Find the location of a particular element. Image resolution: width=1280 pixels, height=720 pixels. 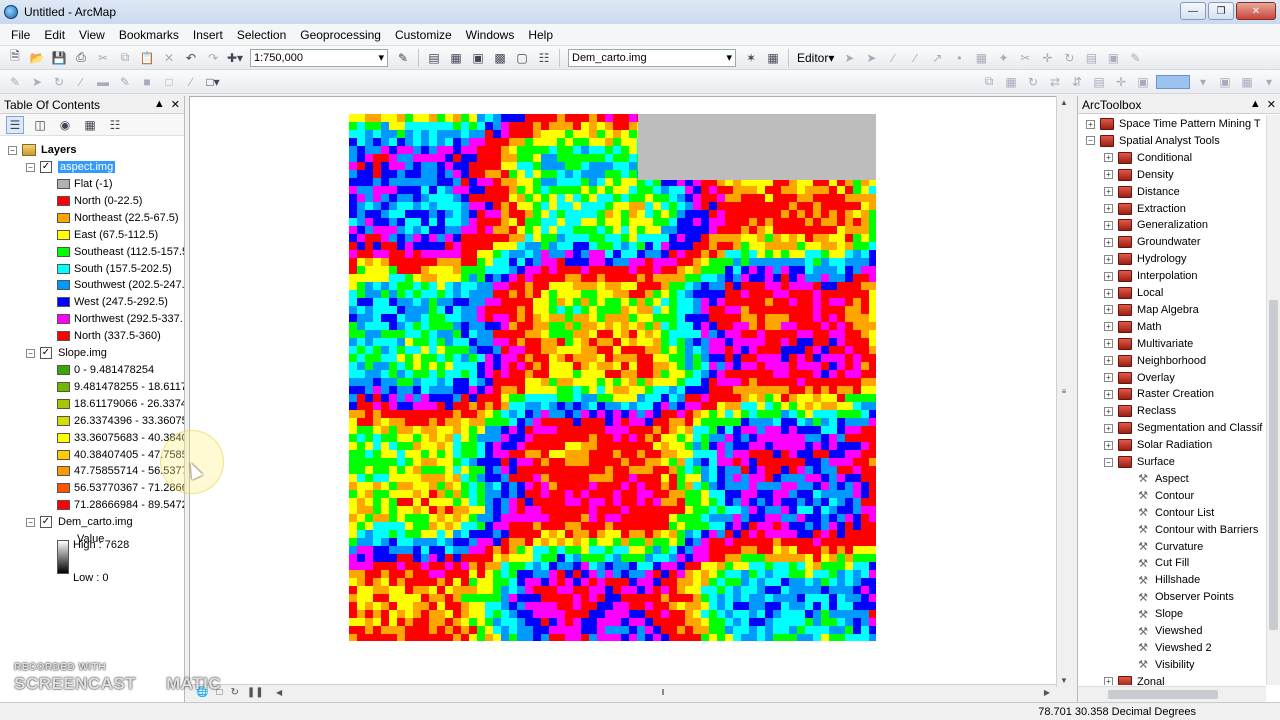

line-color-icon: ∕ is located at coordinates (191, 82).